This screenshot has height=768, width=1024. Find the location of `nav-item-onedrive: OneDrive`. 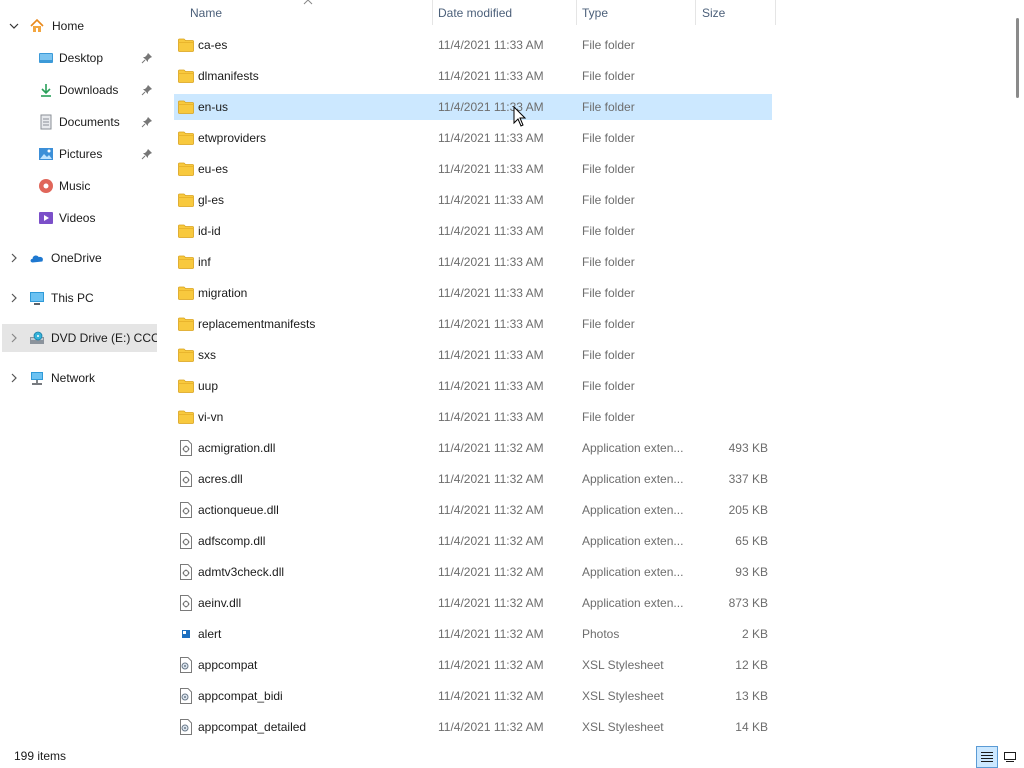

nav-item-onedrive: OneDrive is located at coordinates (78, 258).